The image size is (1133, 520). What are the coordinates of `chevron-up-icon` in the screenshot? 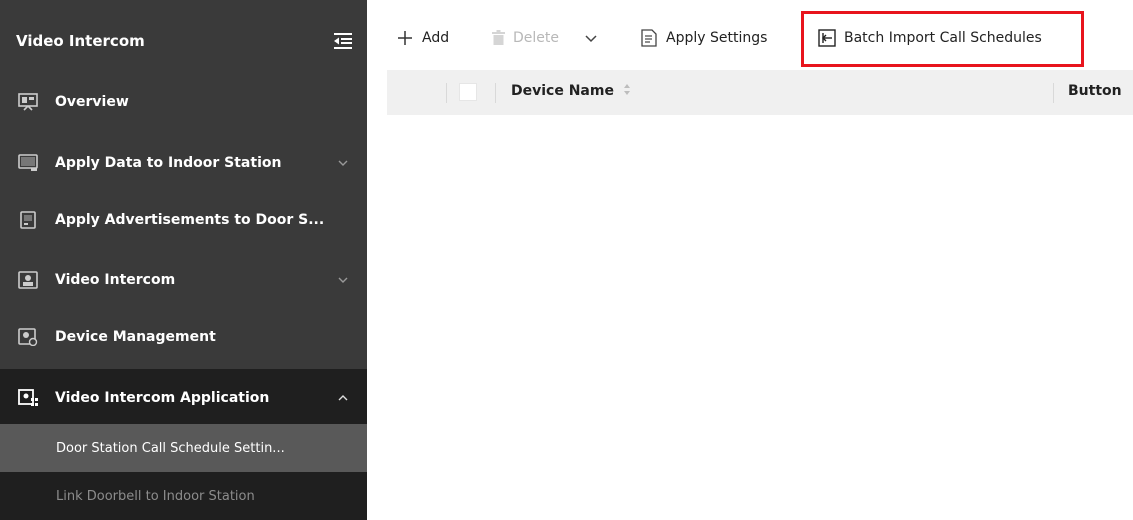 It's located at (343, 397).